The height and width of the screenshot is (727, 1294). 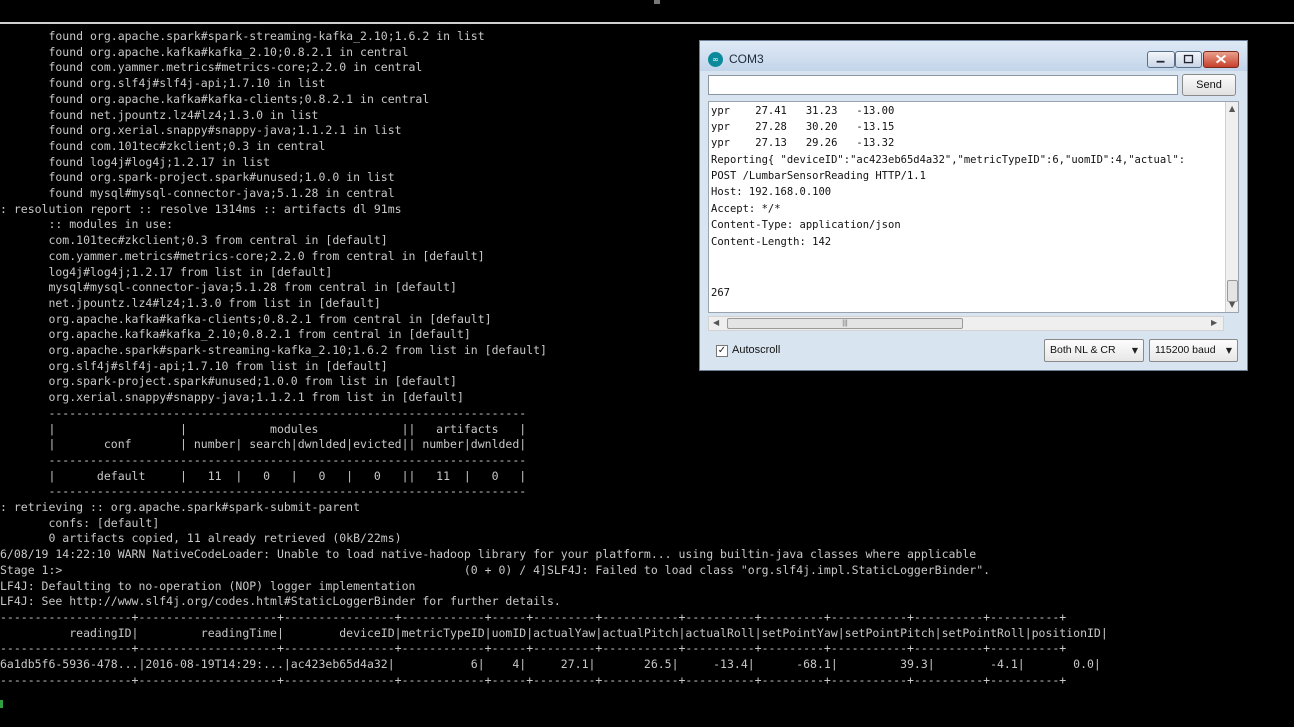 I want to click on serial-output-line: POST /LumbarSensorReading HTTP/1.1, so click(x=818, y=176).